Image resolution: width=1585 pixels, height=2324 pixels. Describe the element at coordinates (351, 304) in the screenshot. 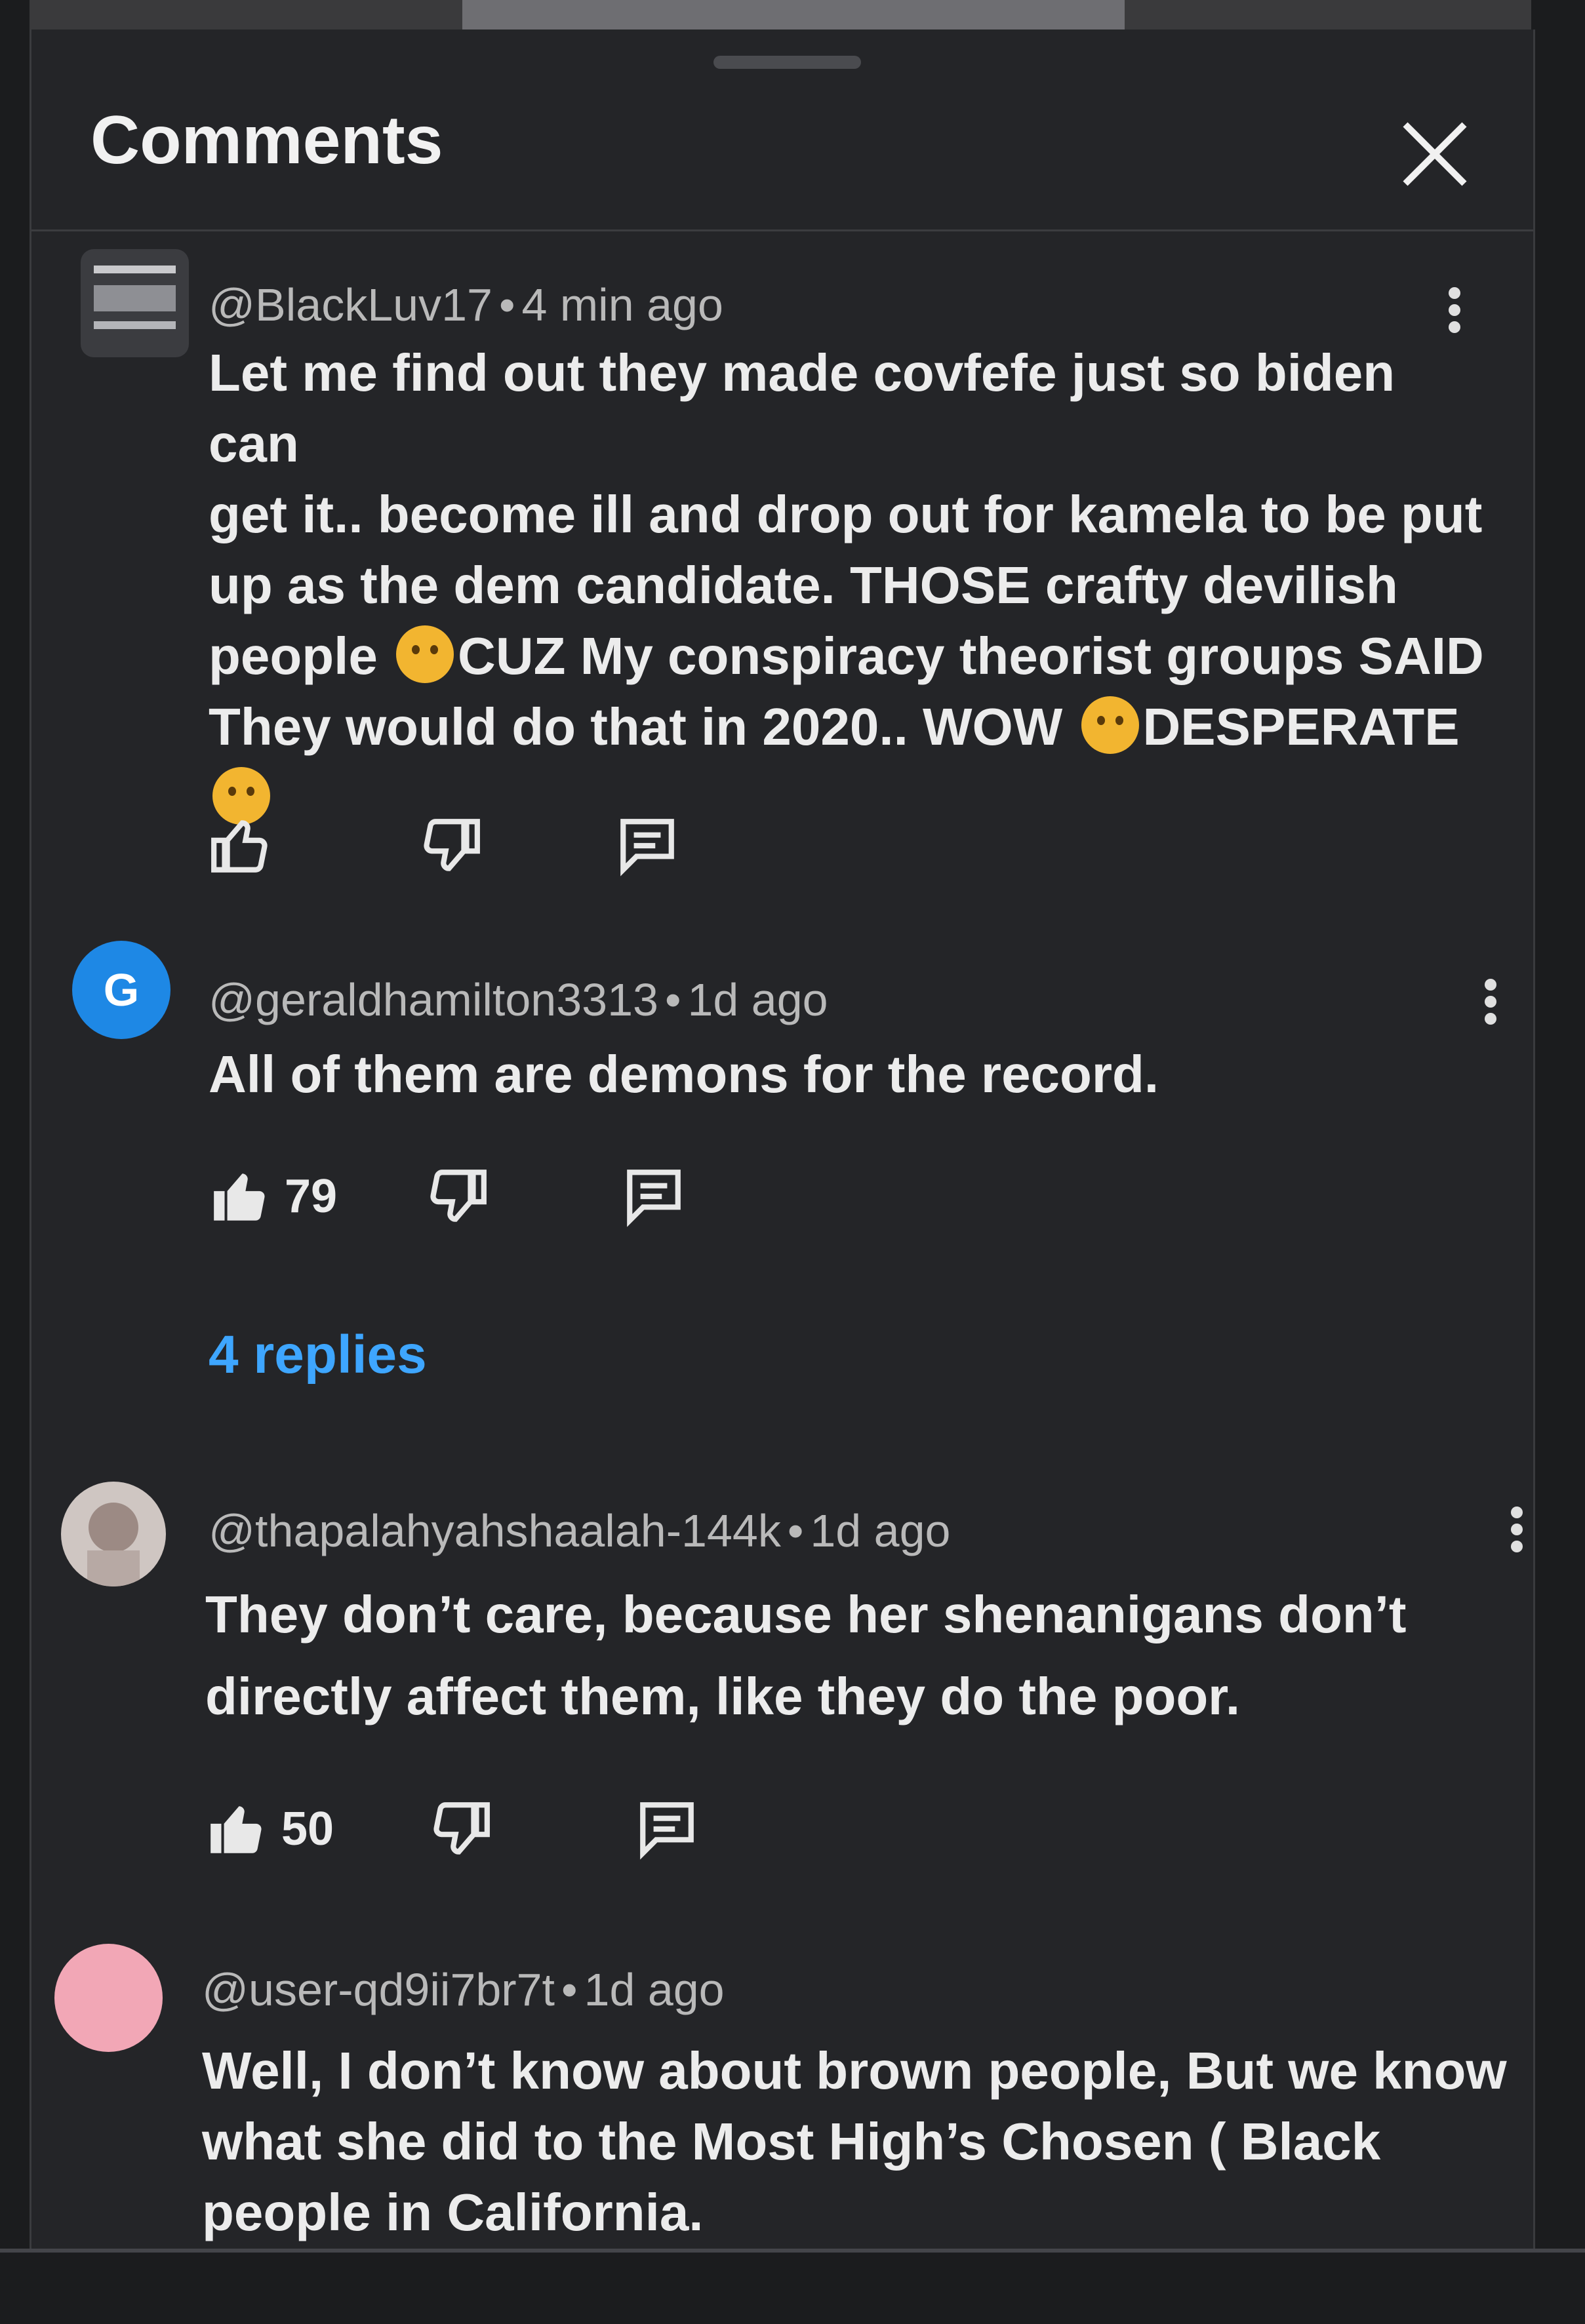

I see `comment-author: @BlackLuv17` at that location.